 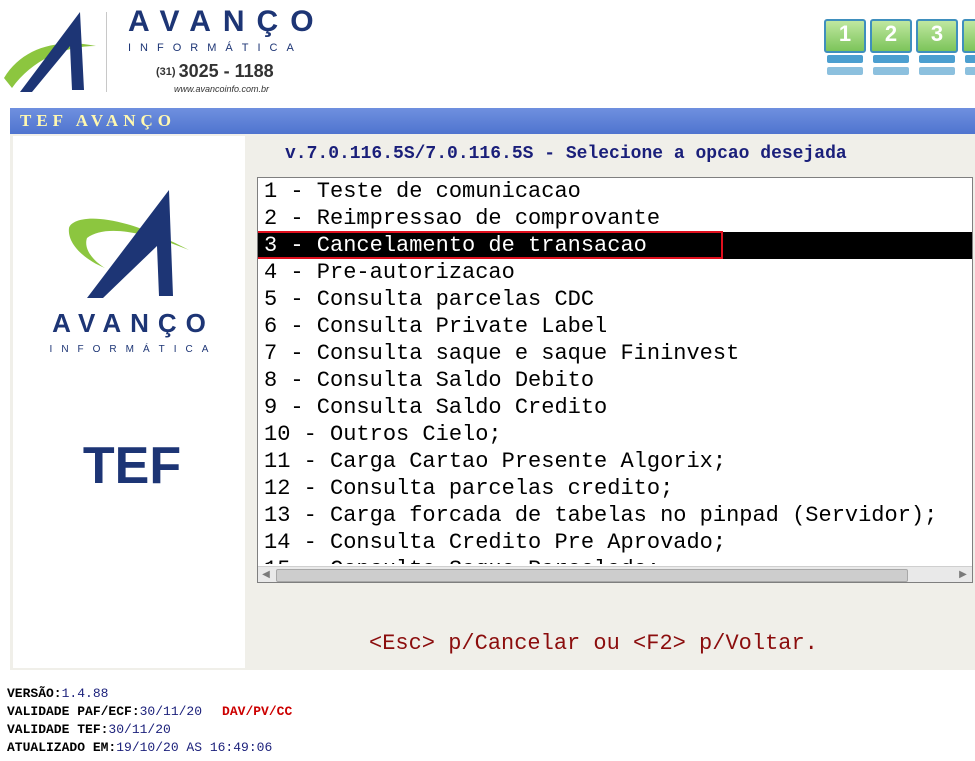 I want to click on window-titlebar: TEF AVANÇO, so click(x=492, y=121).